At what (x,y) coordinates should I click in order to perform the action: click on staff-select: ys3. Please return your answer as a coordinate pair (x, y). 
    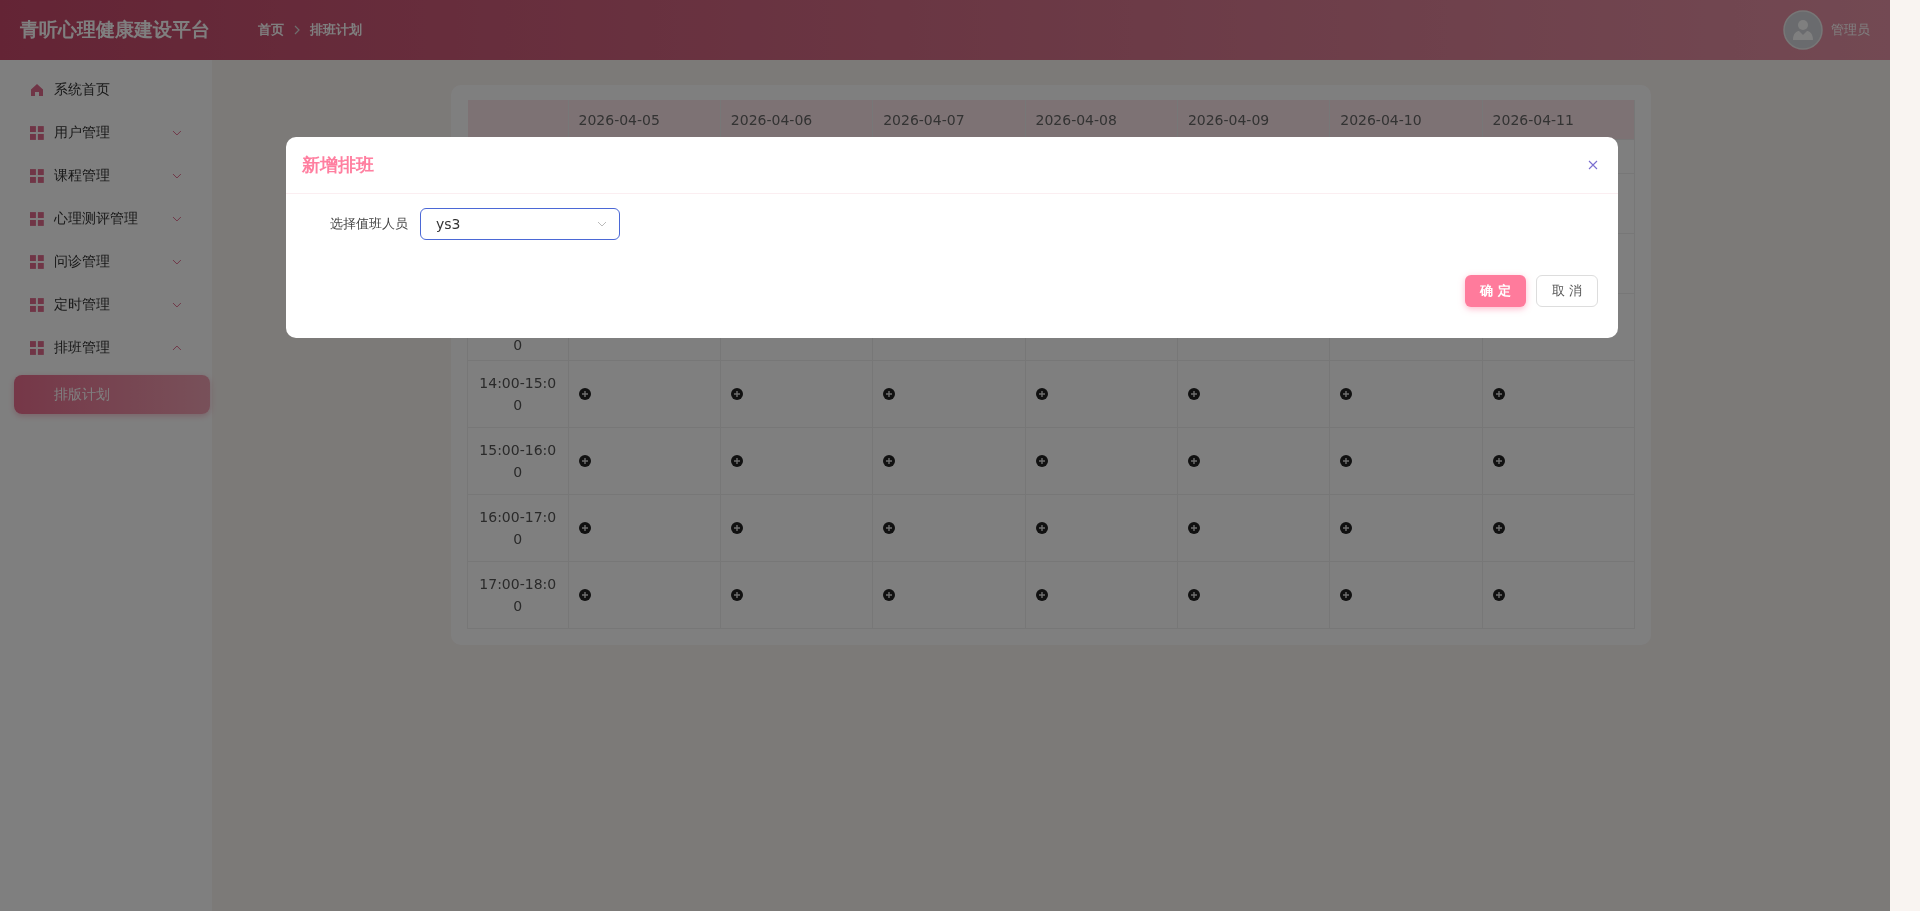
    Looking at the image, I should click on (520, 224).